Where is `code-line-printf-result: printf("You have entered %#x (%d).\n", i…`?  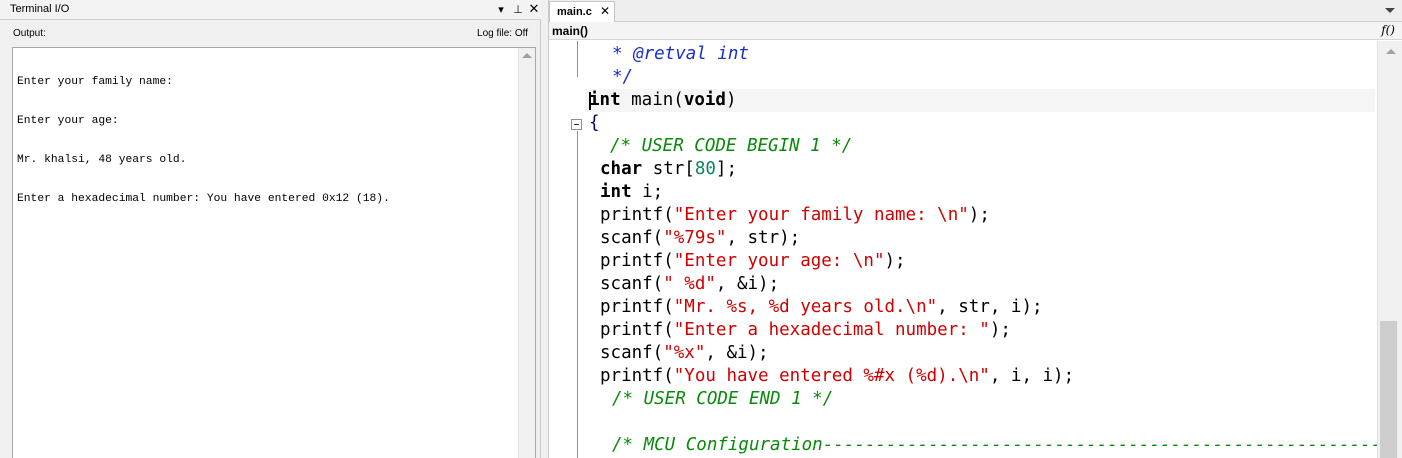 code-line-printf-result: printf("You have entered %#x (%d).\n", i… is located at coordinates (837, 376).